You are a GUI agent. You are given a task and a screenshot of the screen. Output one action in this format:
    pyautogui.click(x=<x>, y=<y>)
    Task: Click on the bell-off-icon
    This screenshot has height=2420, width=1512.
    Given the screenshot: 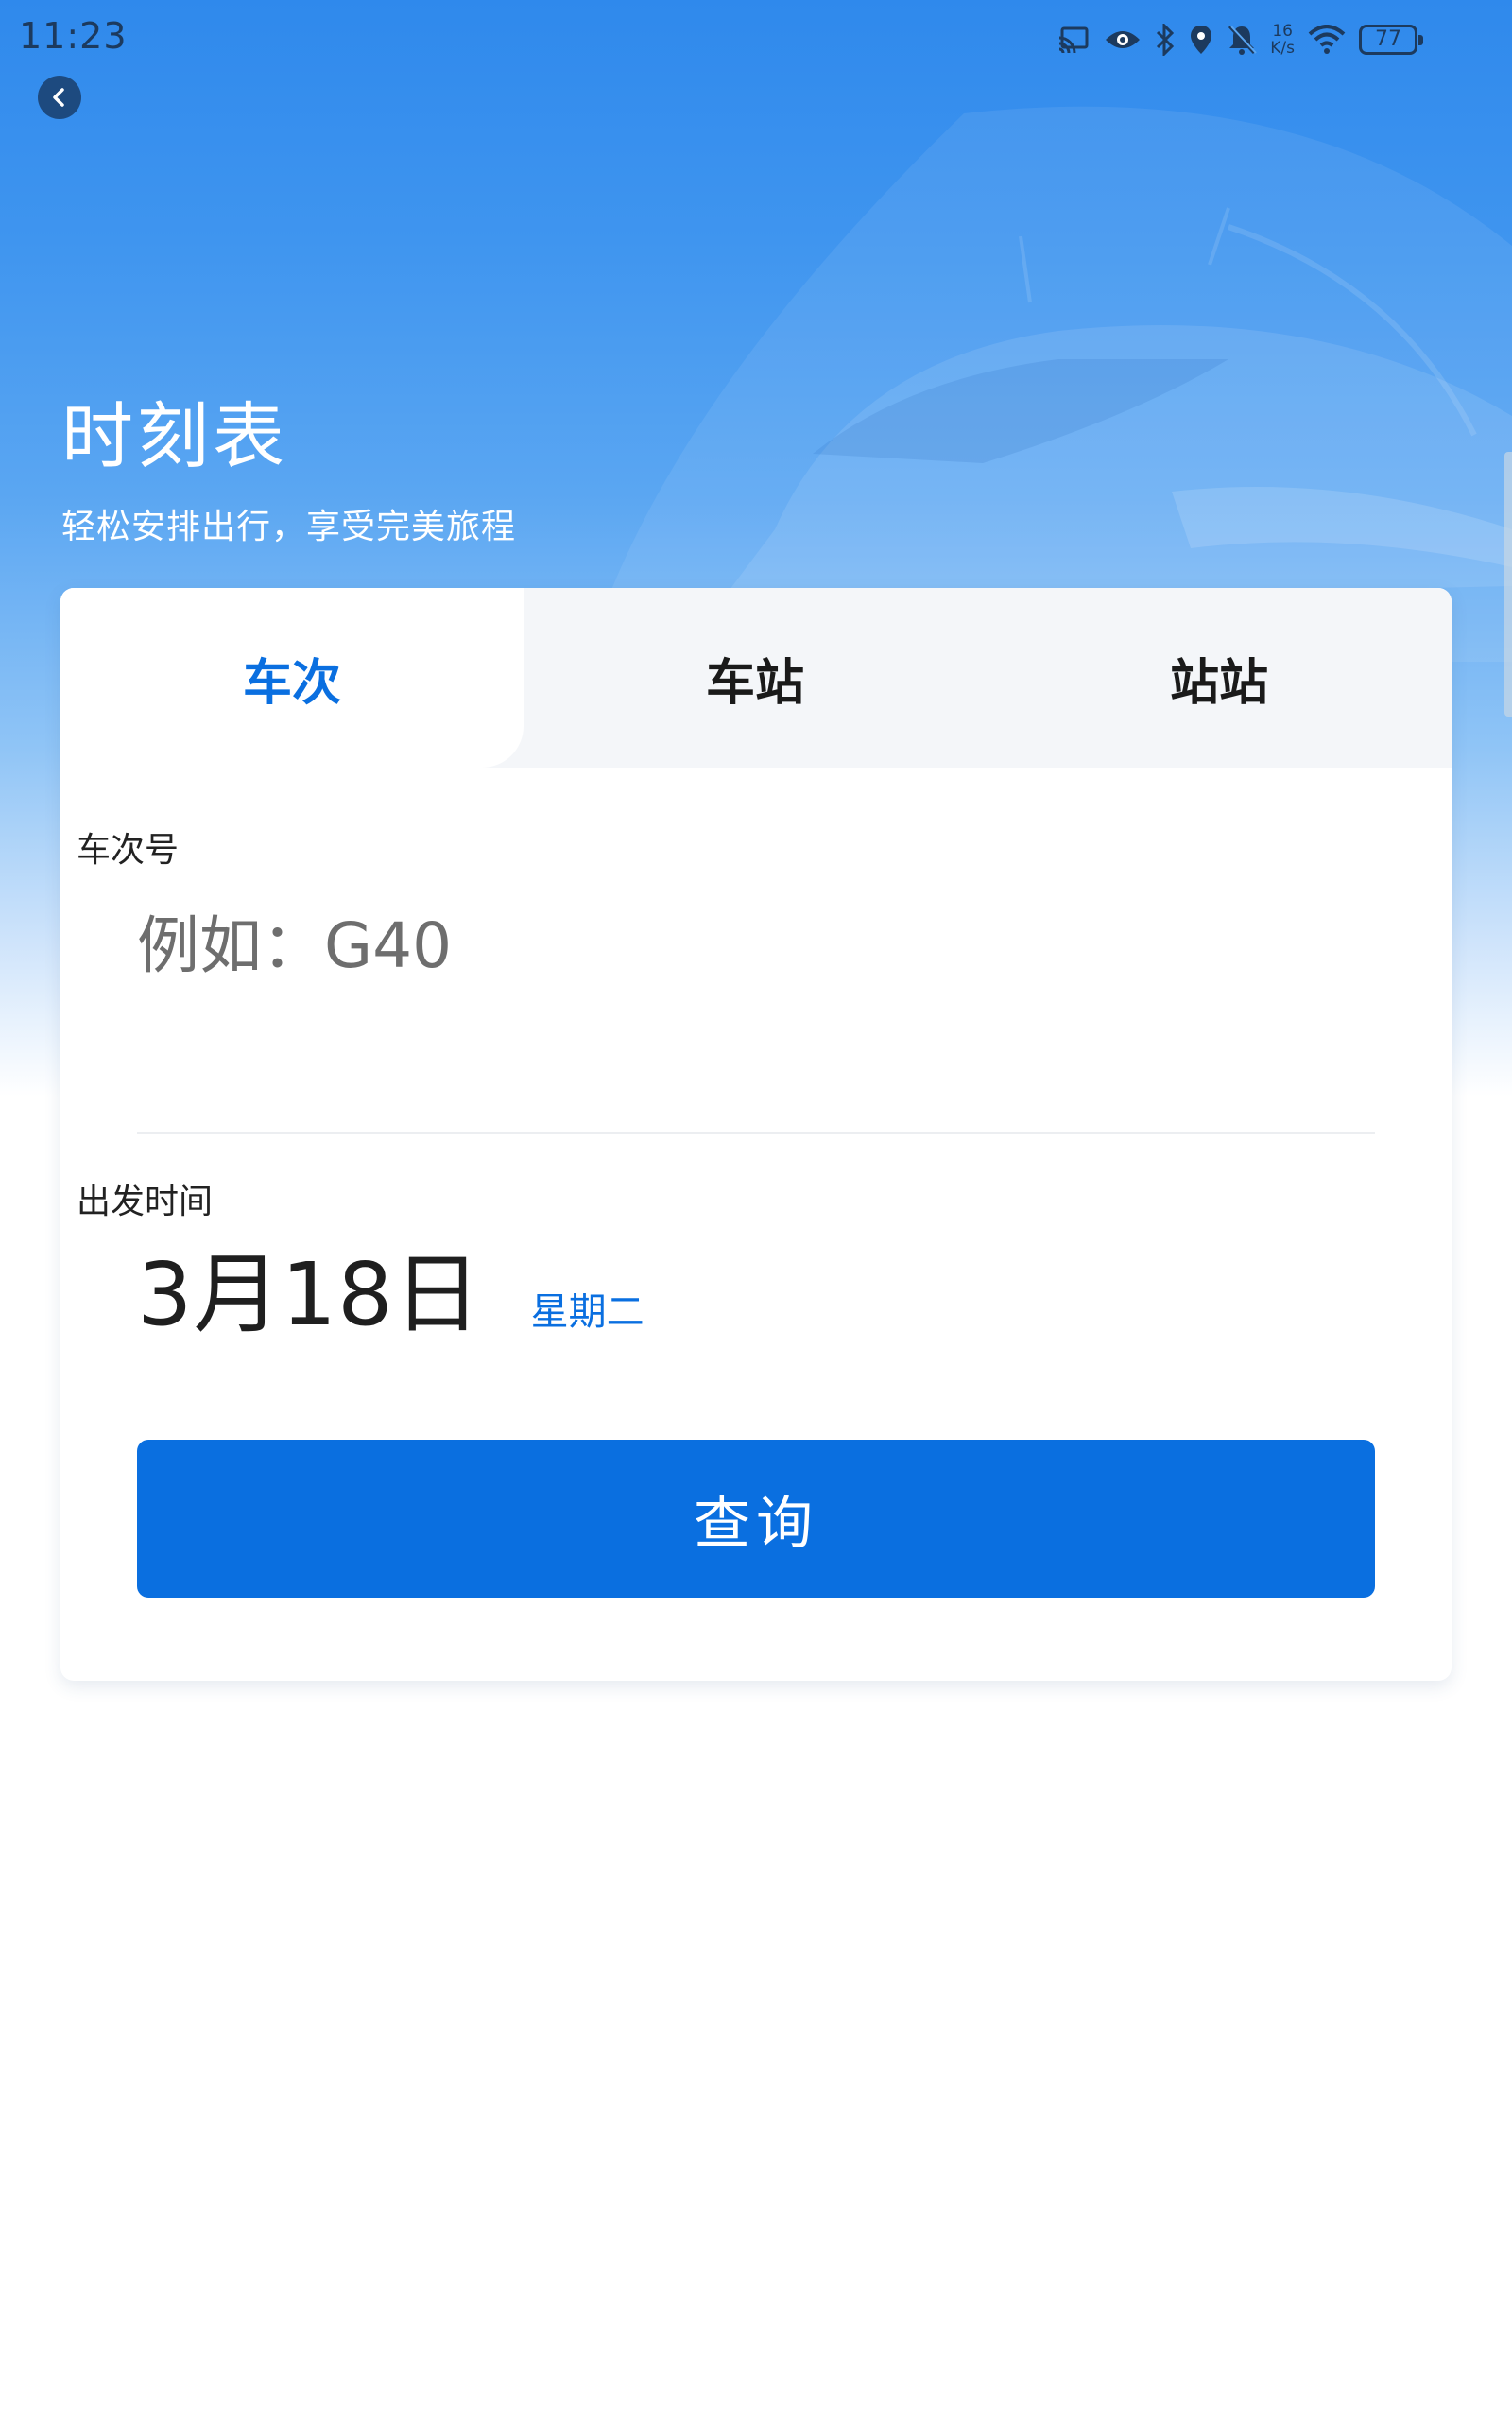 What is the action you would take?
    pyautogui.click(x=1242, y=40)
    